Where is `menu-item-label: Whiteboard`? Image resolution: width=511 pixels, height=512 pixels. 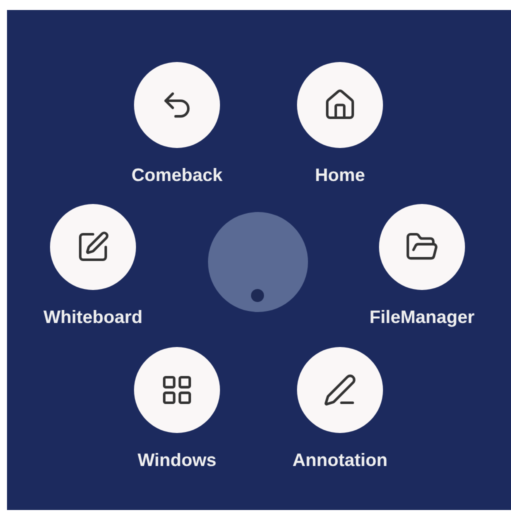 menu-item-label: Whiteboard is located at coordinates (93, 317).